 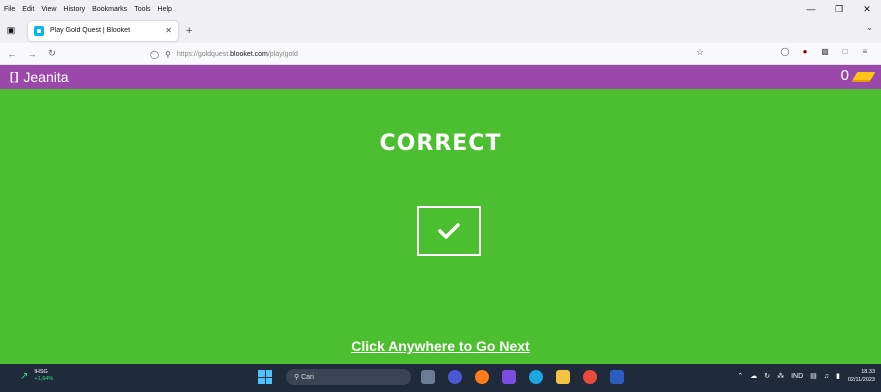 I want to click on edge-icon, so click(x=536, y=377).